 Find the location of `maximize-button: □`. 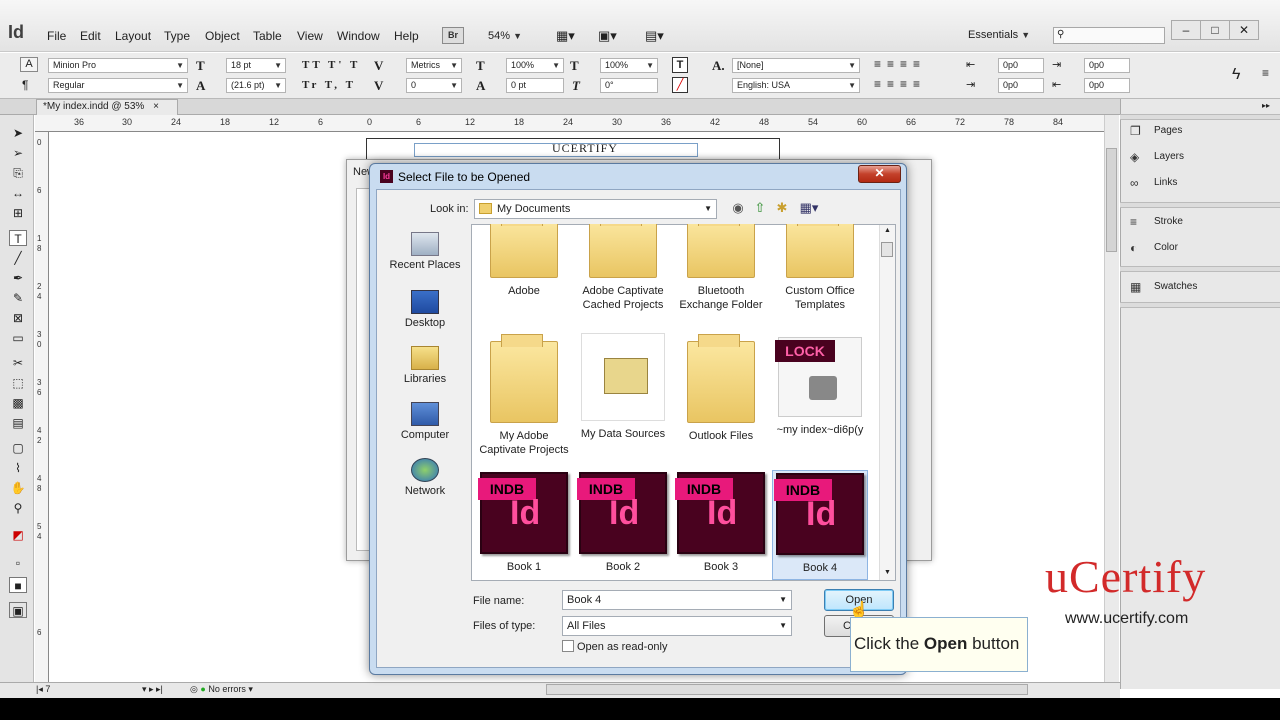

maximize-button: □ is located at coordinates (1215, 30).